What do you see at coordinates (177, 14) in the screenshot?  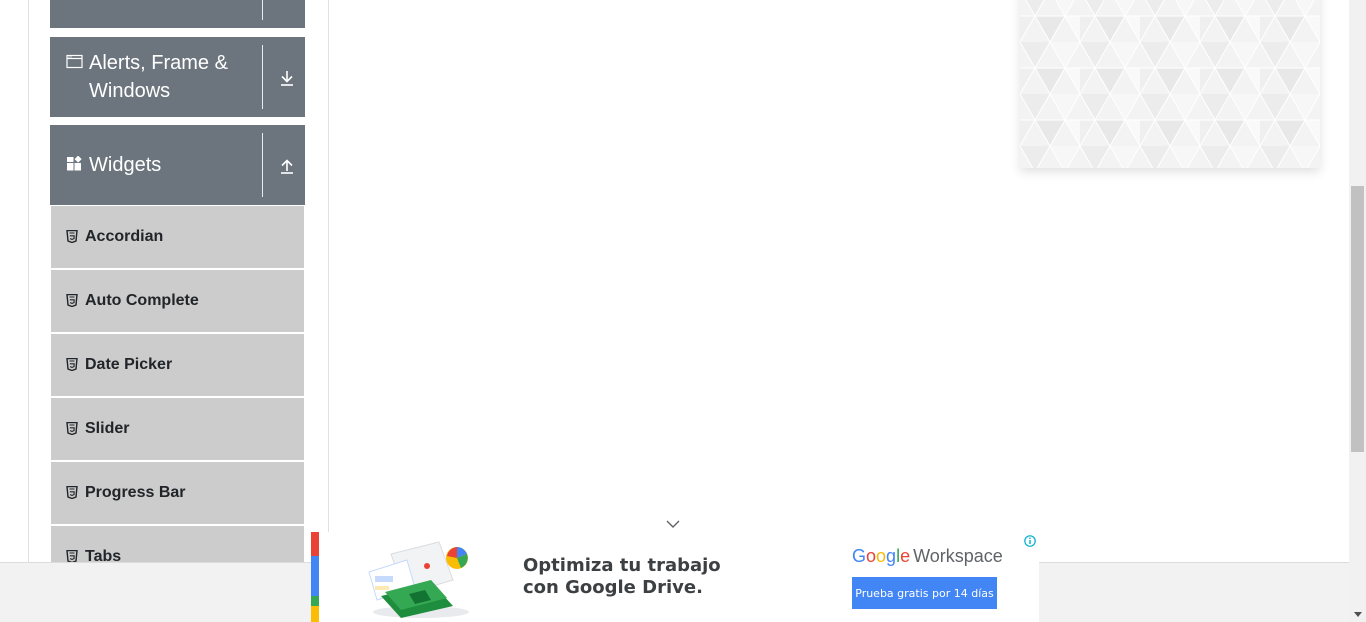 I see `group-header-previous` at bounding box center [177, 14].